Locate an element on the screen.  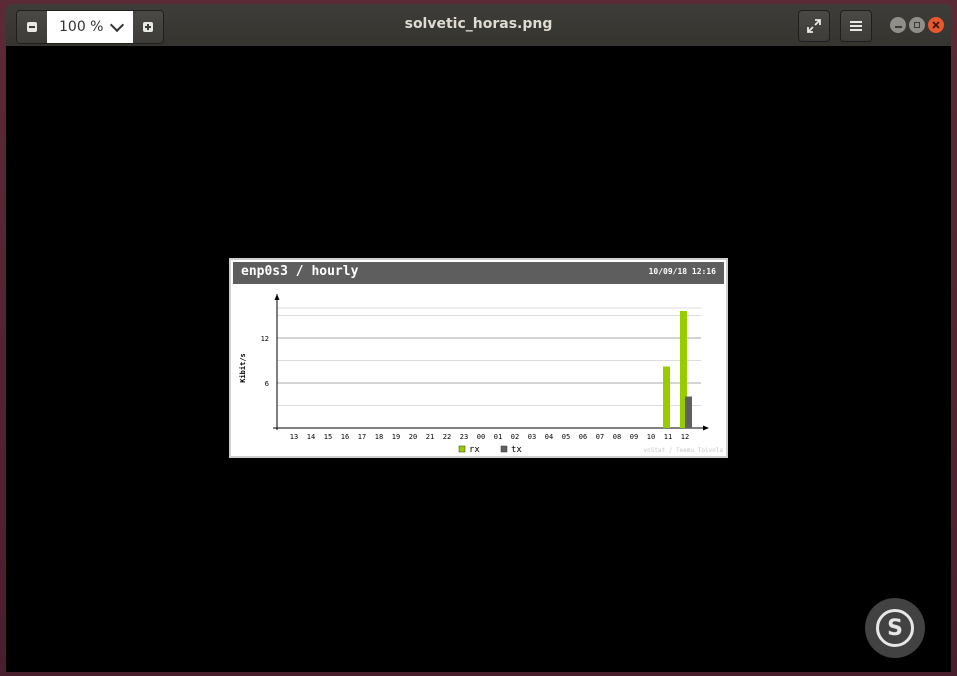
chart-header: enp0s3 / hourly 10/09/18 12:16 is located at coordinates (478, 273).